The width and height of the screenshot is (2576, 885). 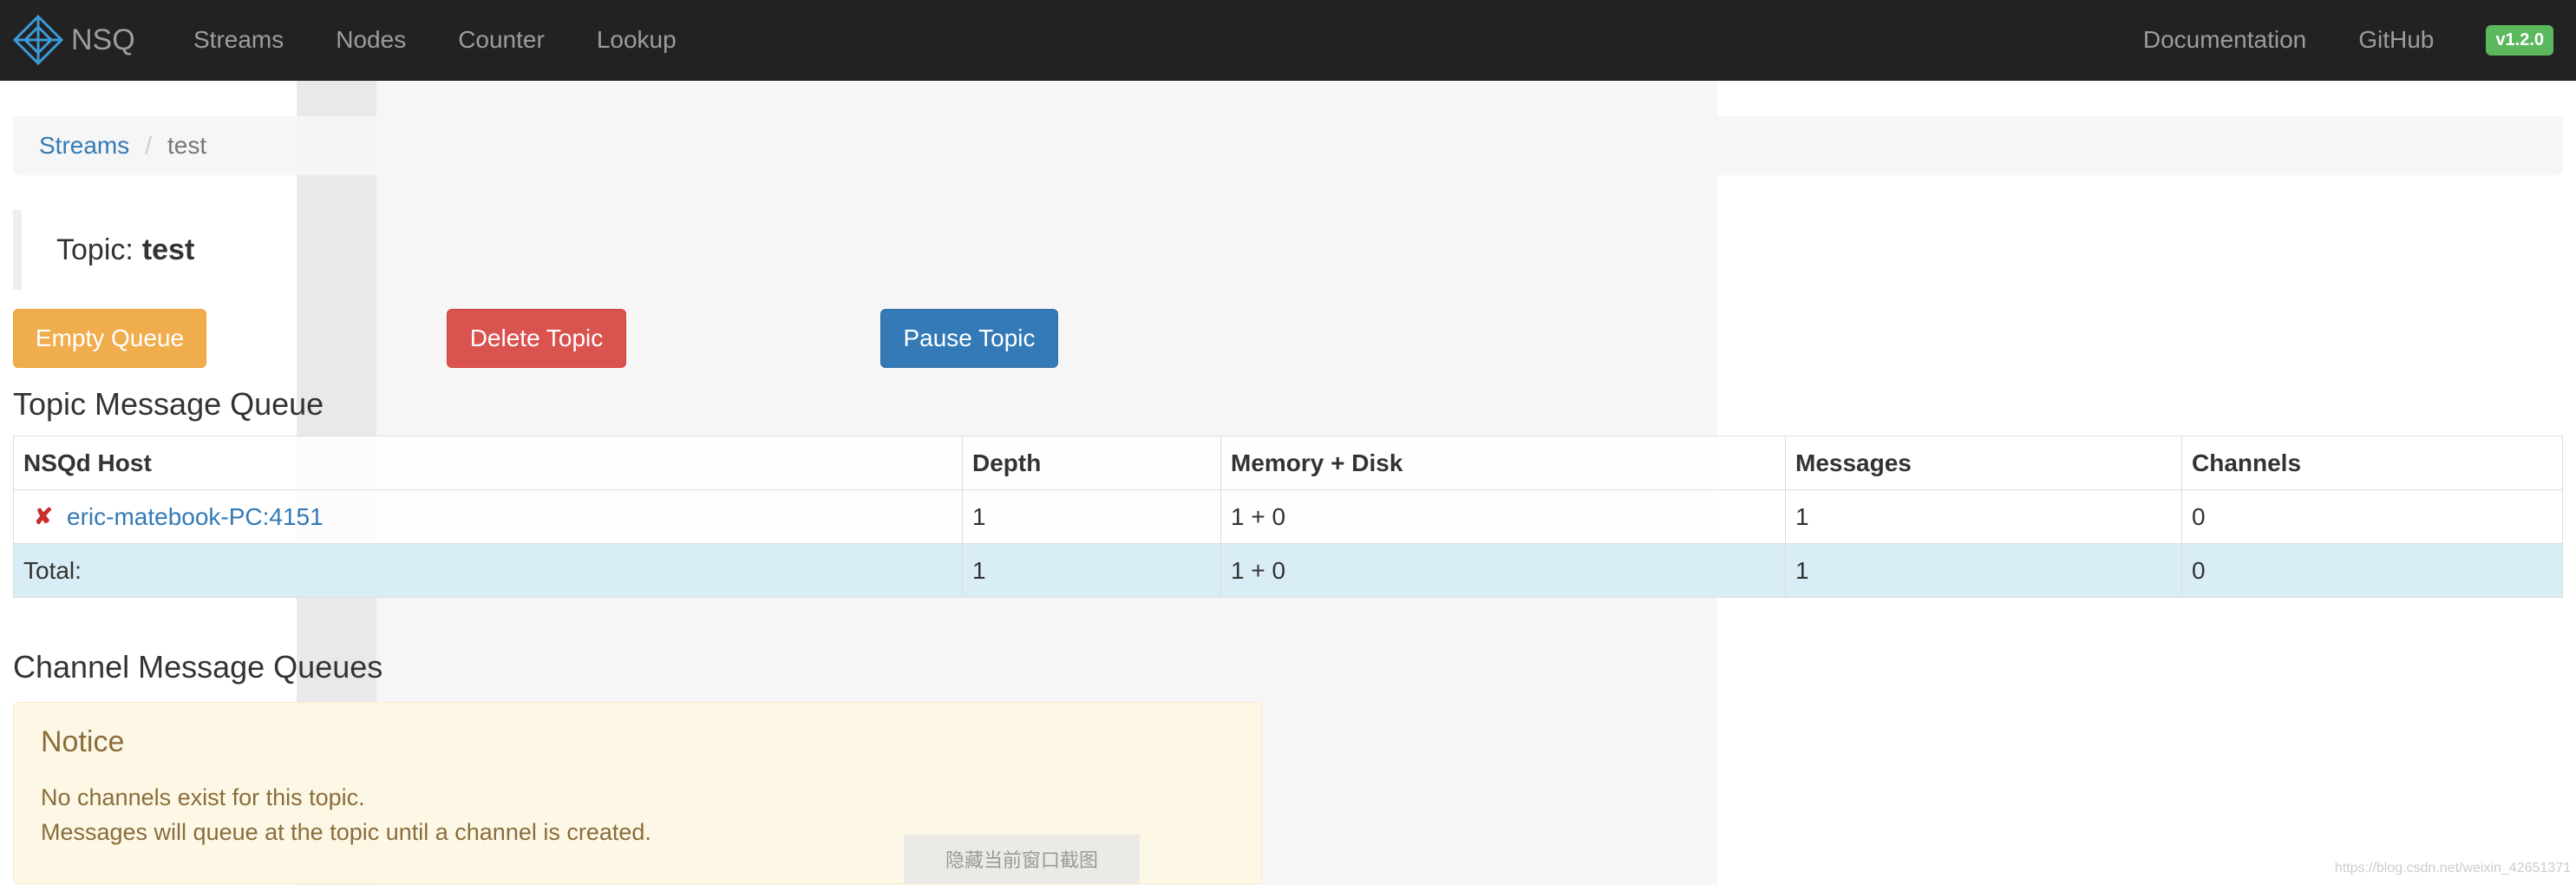 What do you see at coordinates (1091, 516) in the screenshot?
I see `depth-cell: 1` at bounding box center [1091, 516].